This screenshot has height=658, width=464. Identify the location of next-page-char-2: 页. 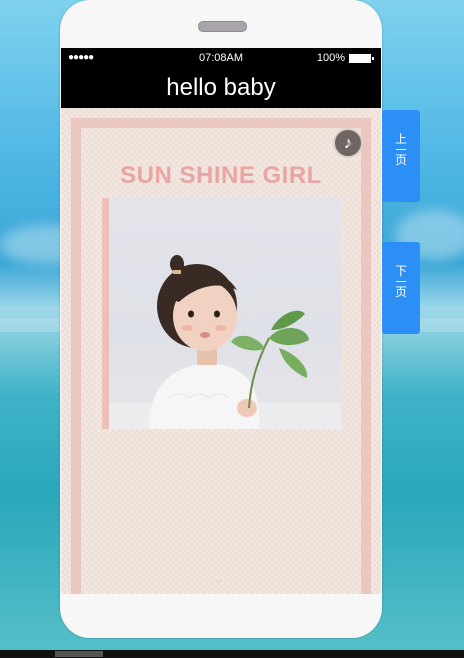
(400, 292).